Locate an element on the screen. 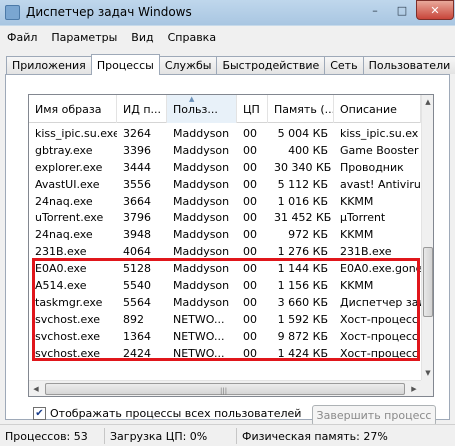 This screenshot has width=455, height=446. cell-pid: 3664 is located at coordinates (137, 201).